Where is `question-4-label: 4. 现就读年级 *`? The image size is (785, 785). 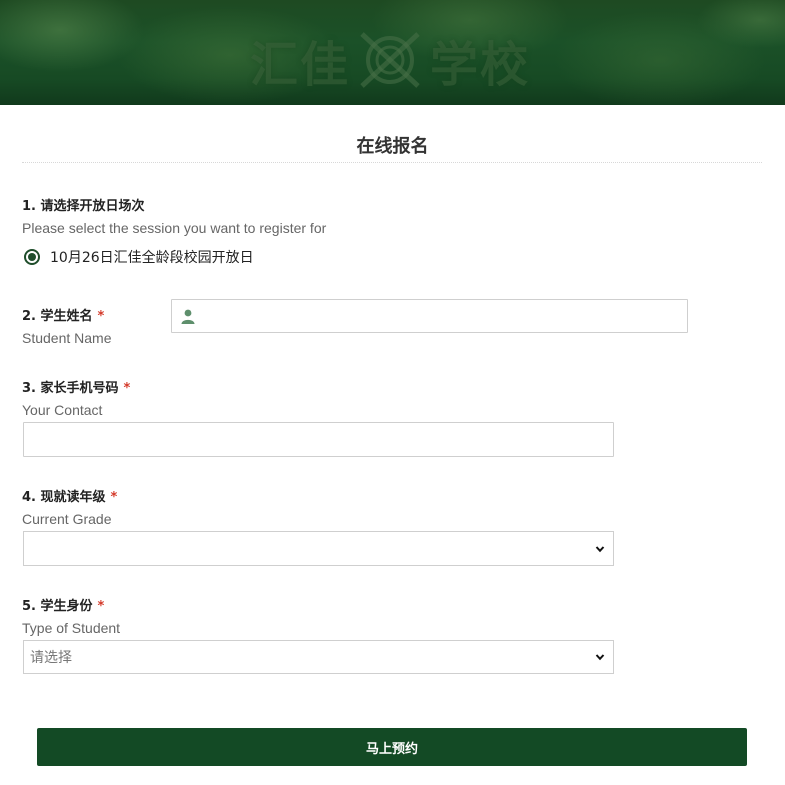 question-4-label: 4. 现就读年级 * is located at coordinates (69, 495).